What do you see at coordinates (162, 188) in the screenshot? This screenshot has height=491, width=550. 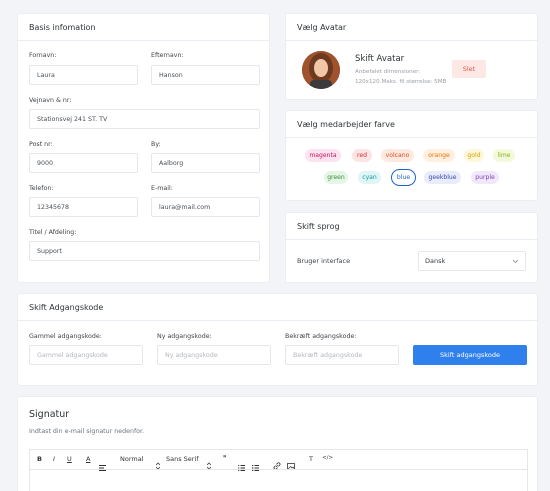 I see `email-label: E-mail:` at bounding box center [162, 188].